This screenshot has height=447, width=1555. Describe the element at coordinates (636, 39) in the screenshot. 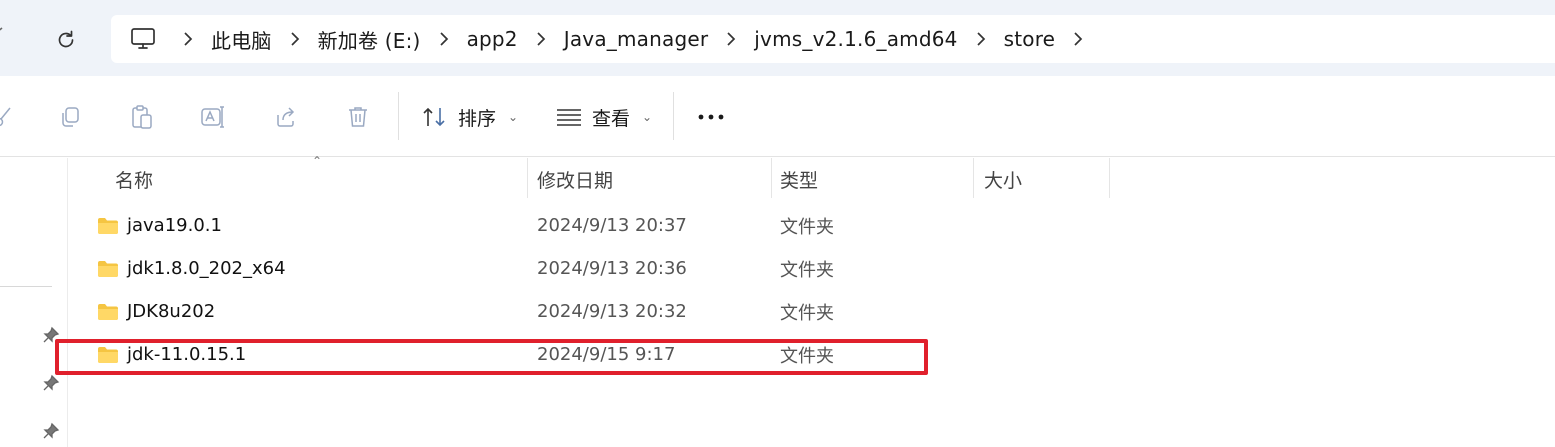

I see `breadcrumb-item-java-manager: Java_manager` at that location.